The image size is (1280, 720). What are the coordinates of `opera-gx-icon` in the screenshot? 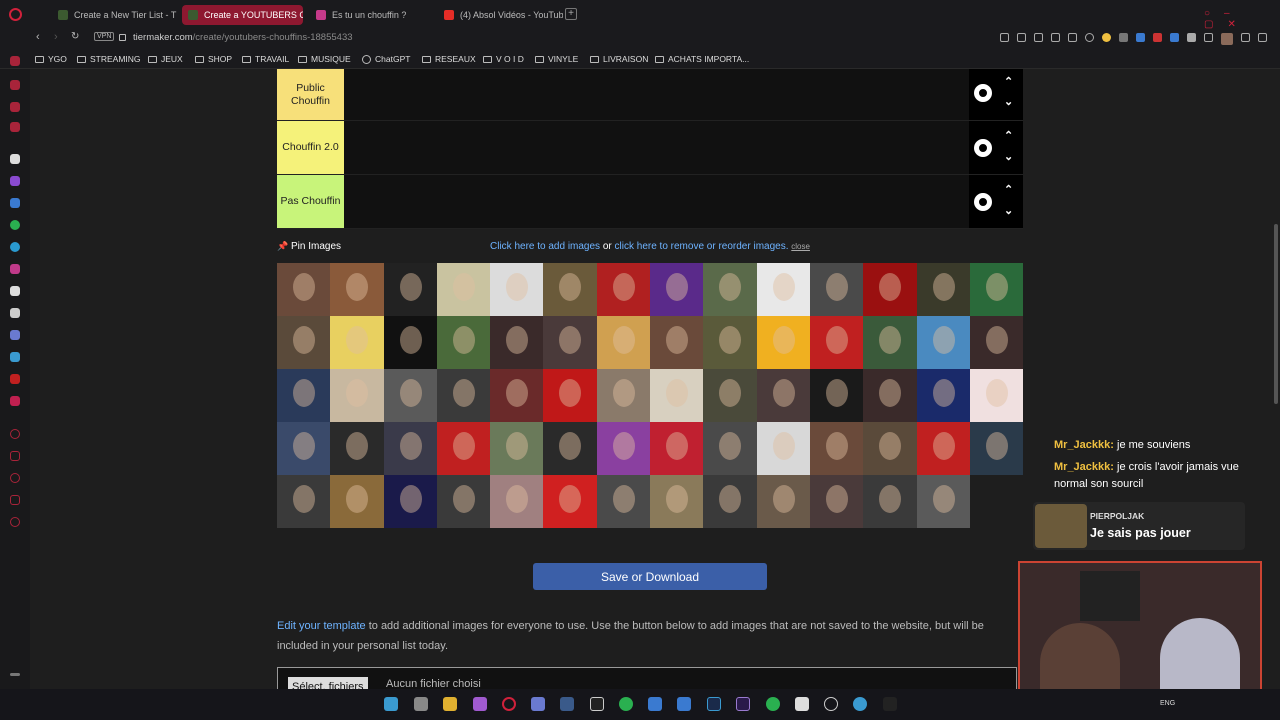 It's located at (509, 704).